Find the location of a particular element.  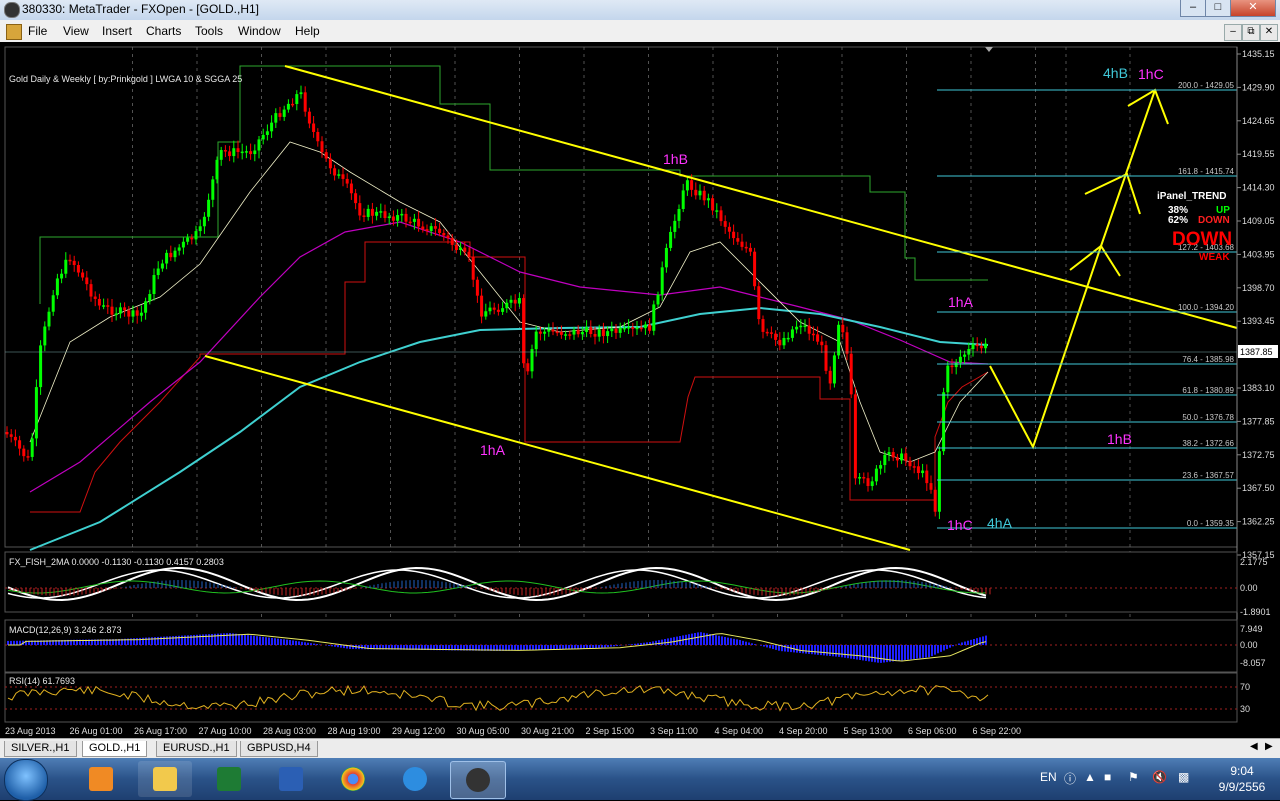

mdi-restore-button: ⧉ is located at coordinates (1251, 32).